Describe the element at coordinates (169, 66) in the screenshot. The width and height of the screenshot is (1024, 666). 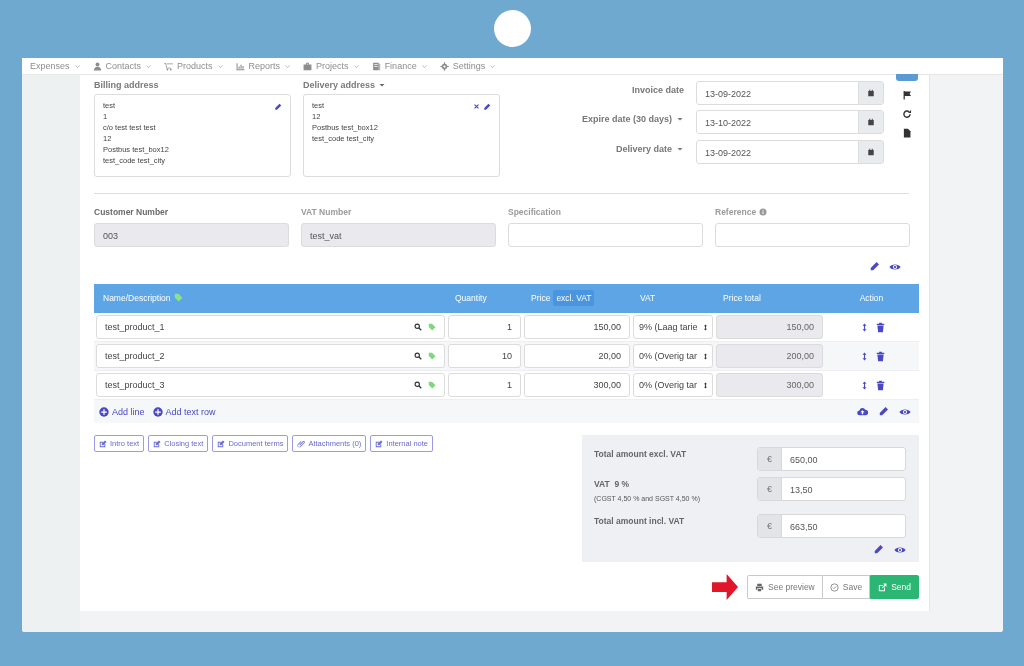
I see `cart-icon` at that location.